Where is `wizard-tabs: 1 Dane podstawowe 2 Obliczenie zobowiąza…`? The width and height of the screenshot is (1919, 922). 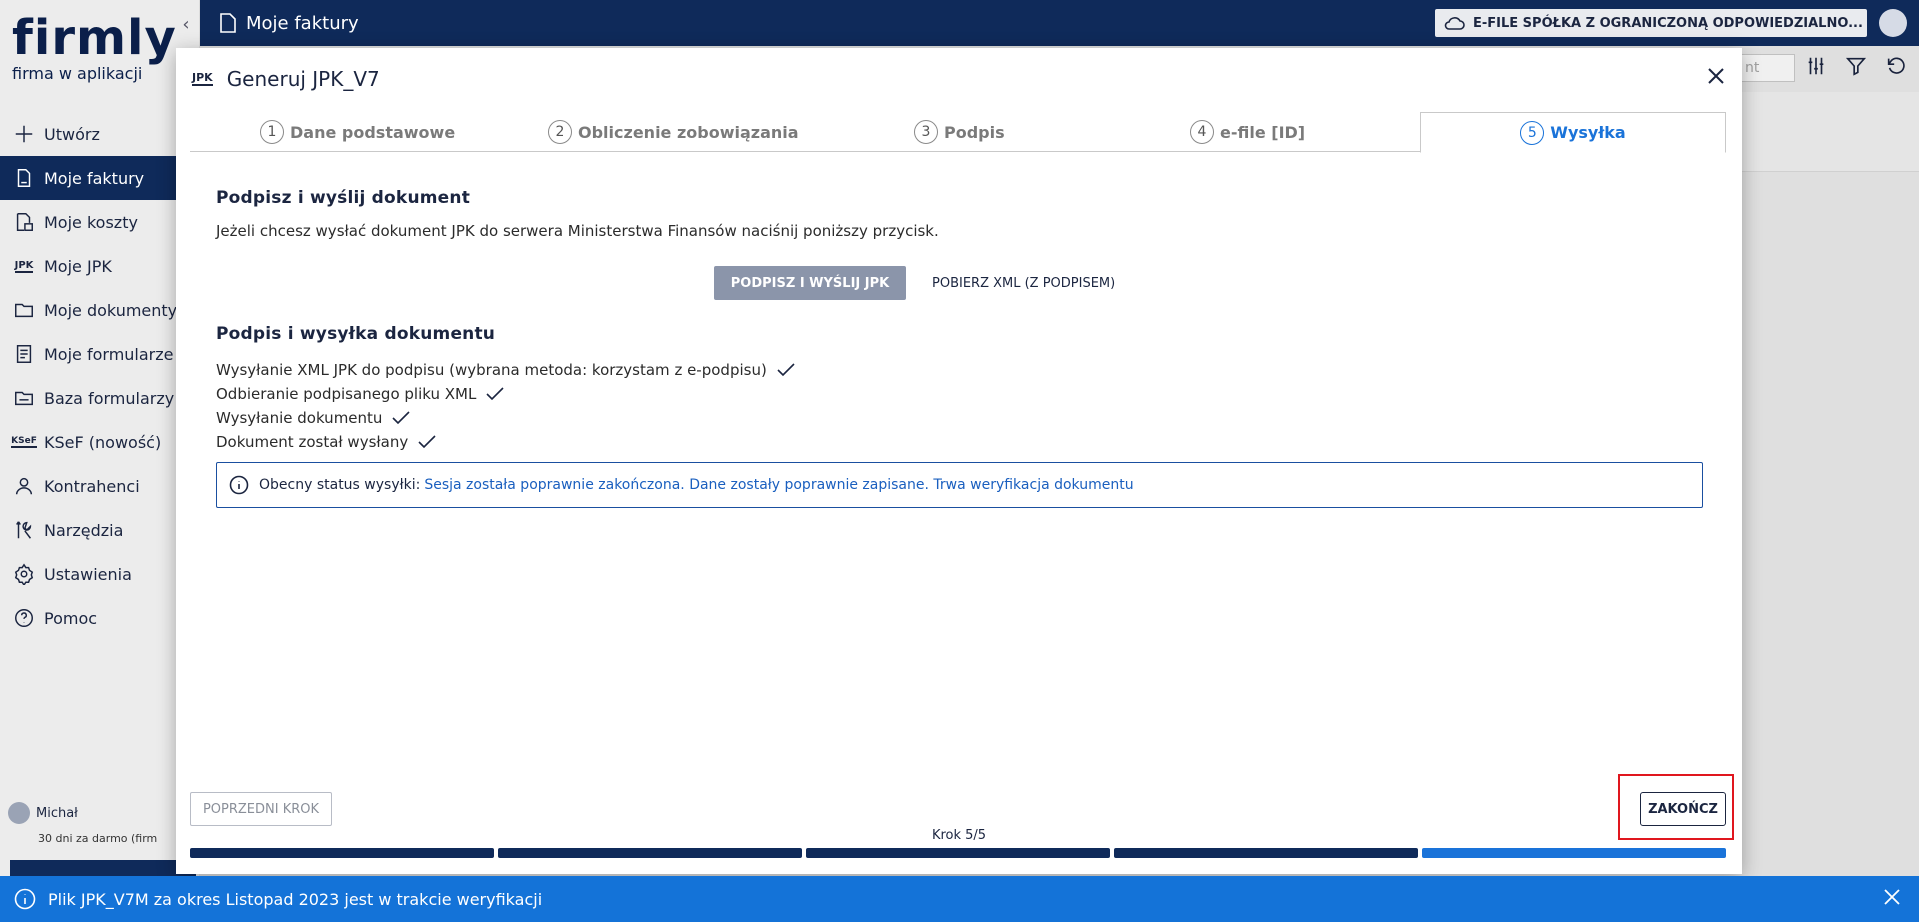
wizard-tabs: 1 Dane podstawowe 2 Obliczenie zobowiąza… is located at coordinates (958, 132).